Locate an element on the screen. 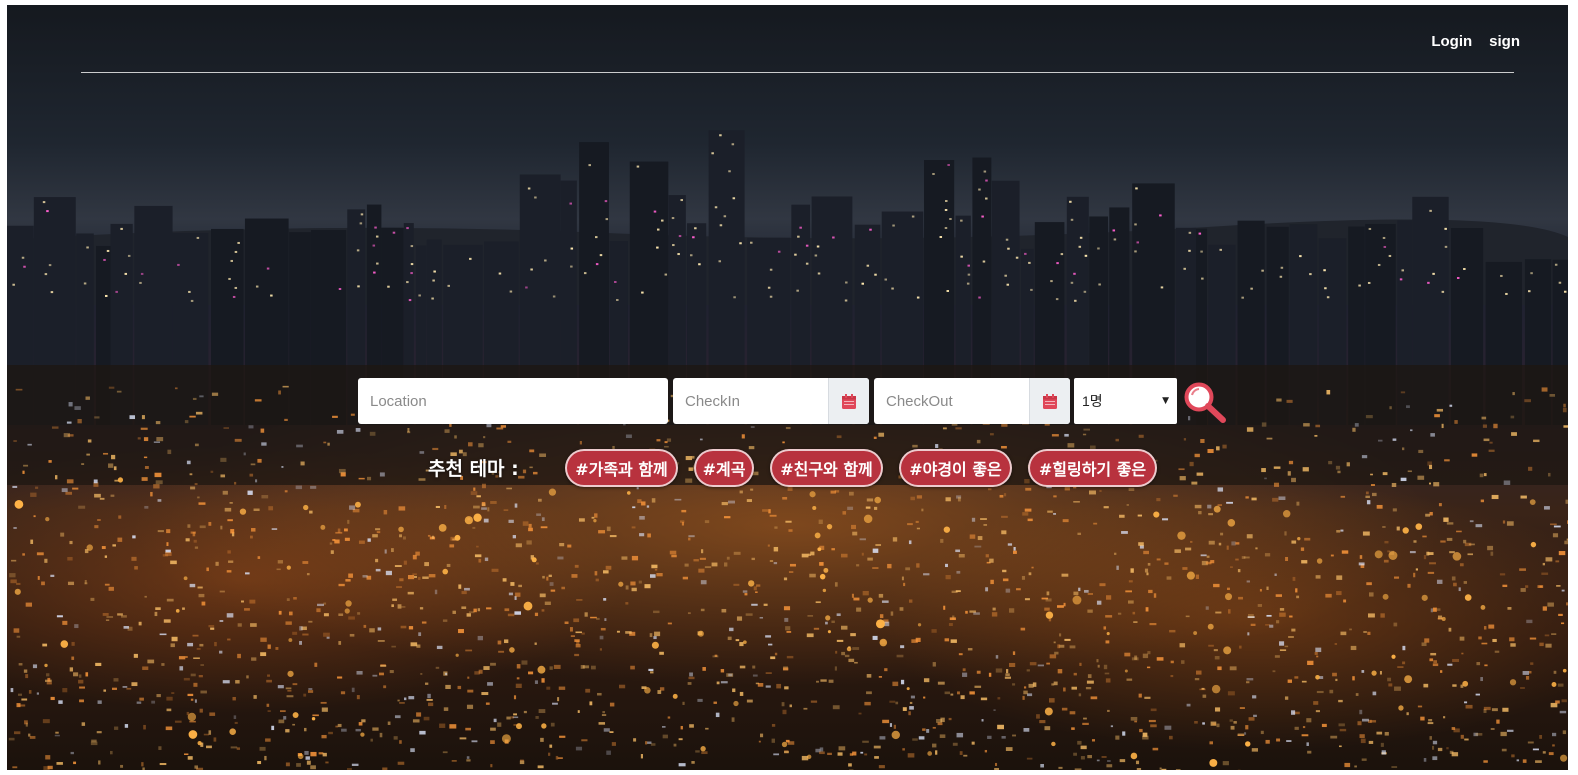  checkout-field is located at coordinates (972, 401).